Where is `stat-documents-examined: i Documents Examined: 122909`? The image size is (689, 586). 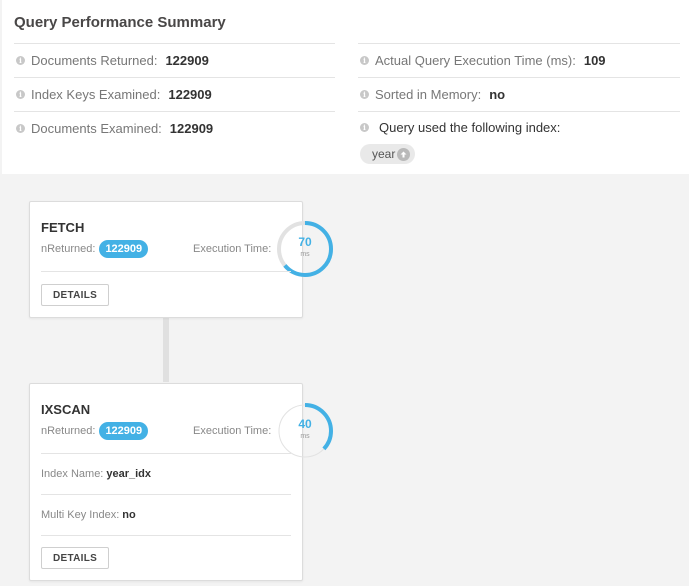
stat-documents-examined: i Documents Examined: 122909 is located at coordinates (174, 128).